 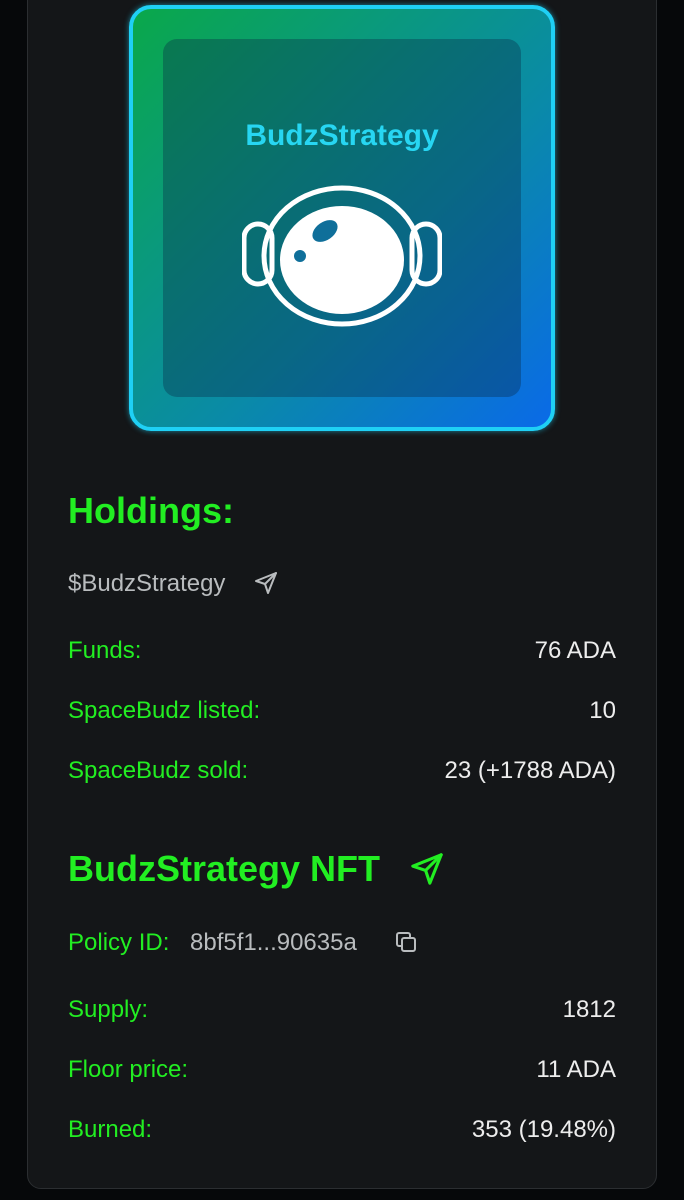 I want to click on token-name: $BudzStrategy, so click(x=147, y=583).